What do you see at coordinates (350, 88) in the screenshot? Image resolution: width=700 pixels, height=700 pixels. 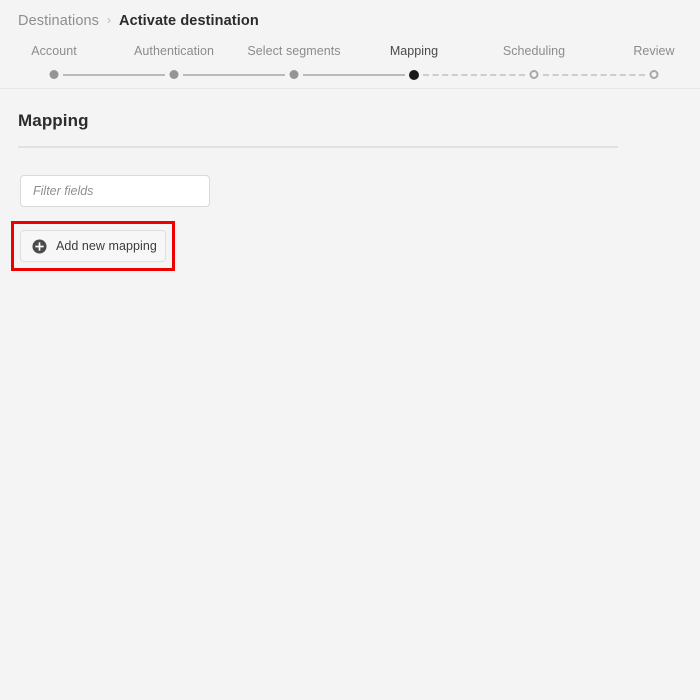 I see `header-divider` at bounding box center [350, 88].